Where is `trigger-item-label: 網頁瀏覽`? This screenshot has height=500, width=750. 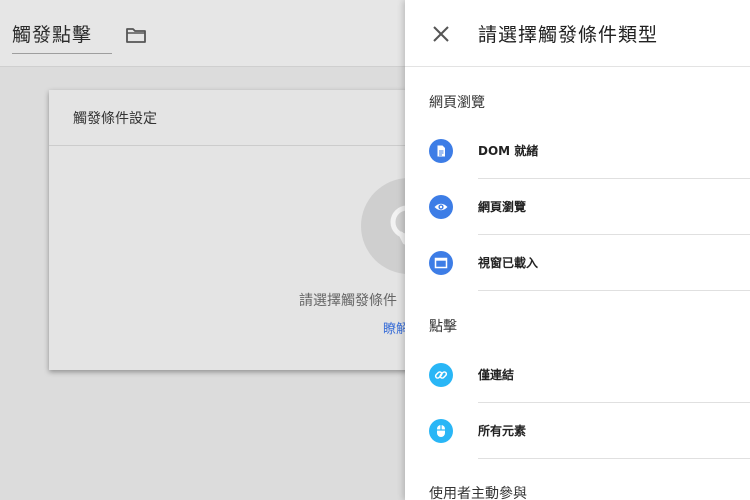 trigger-item-label: 網頁瀏覽 is located at coordinates (502, 207).